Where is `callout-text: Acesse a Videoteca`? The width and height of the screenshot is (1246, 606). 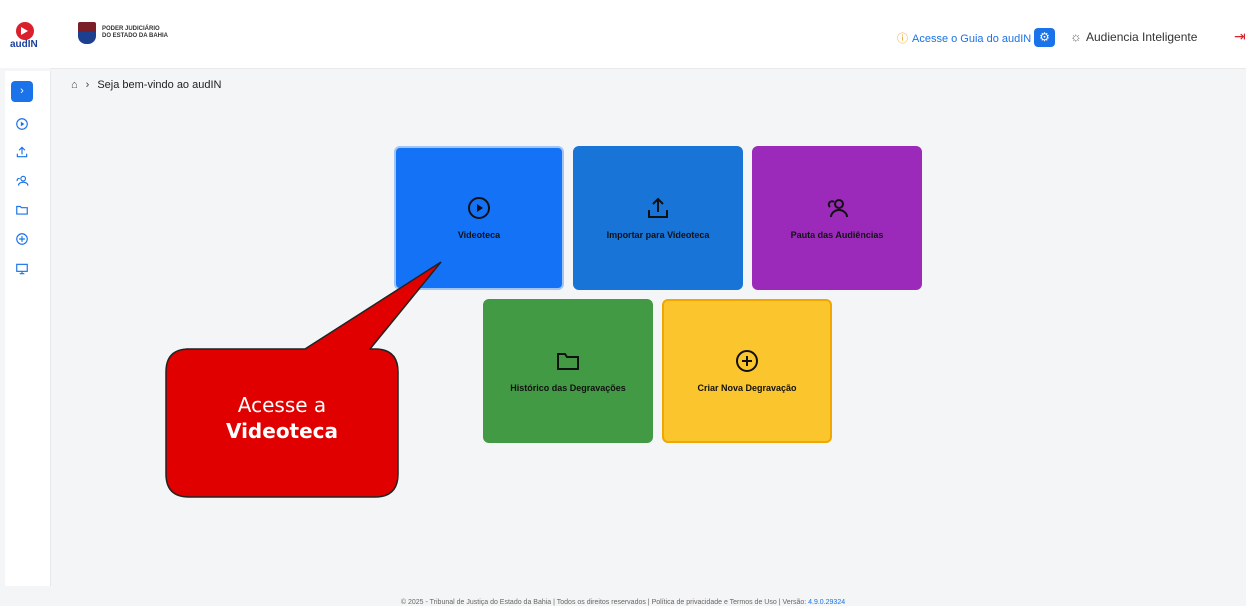 callout-text: Acesse a Videoteca is located at coordinates (282, 418).